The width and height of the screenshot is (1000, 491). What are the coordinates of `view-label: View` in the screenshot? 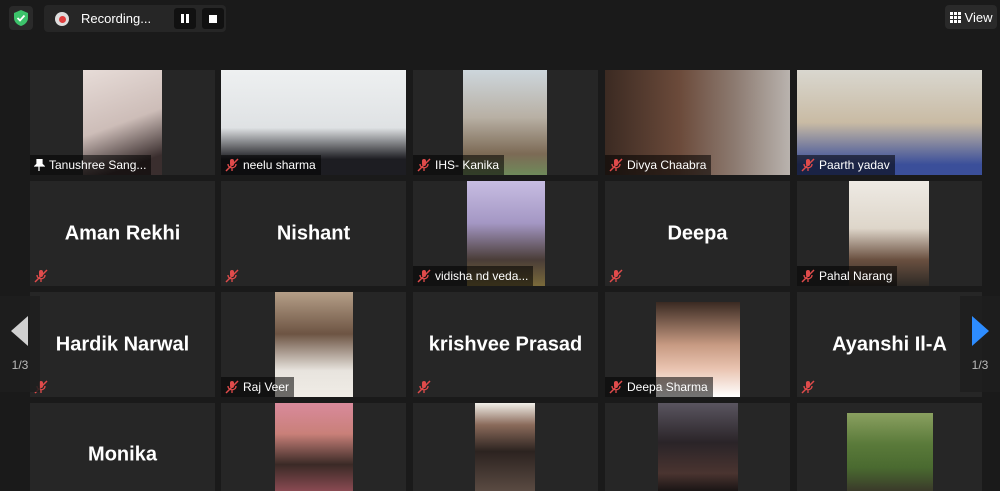 It's located at (978, 17).